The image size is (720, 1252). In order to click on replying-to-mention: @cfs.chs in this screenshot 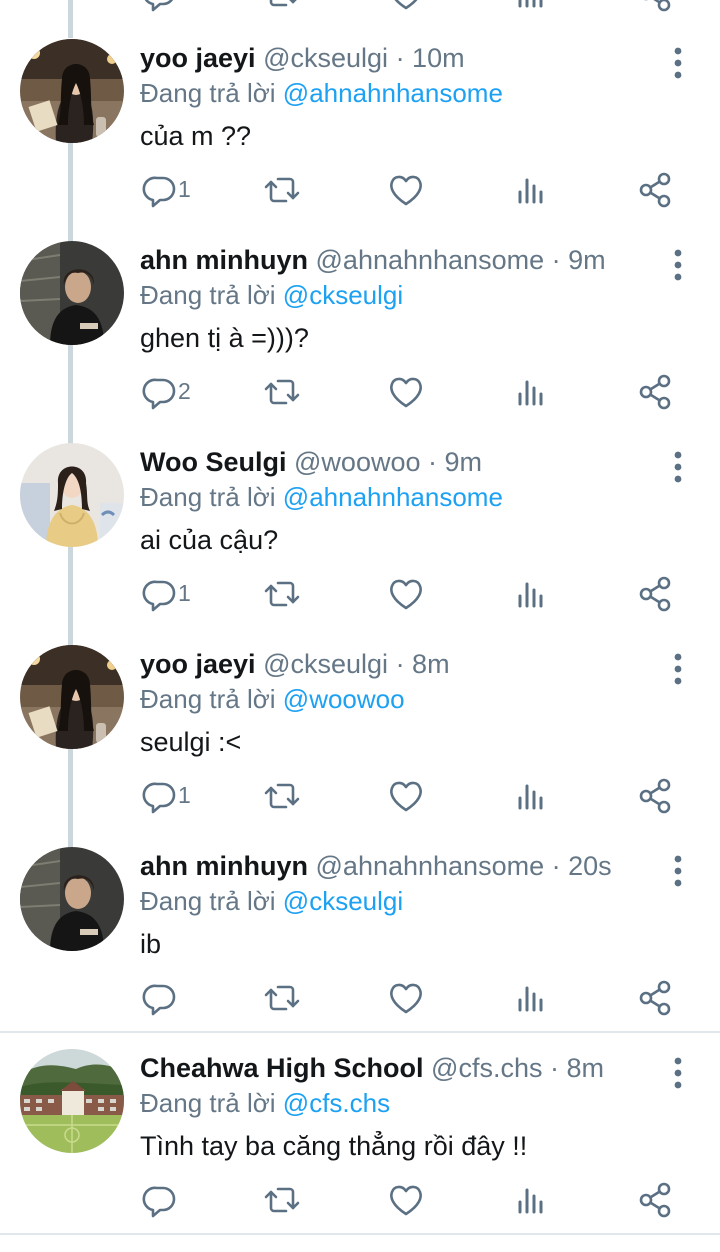, I will do `click(336, 1103)`.